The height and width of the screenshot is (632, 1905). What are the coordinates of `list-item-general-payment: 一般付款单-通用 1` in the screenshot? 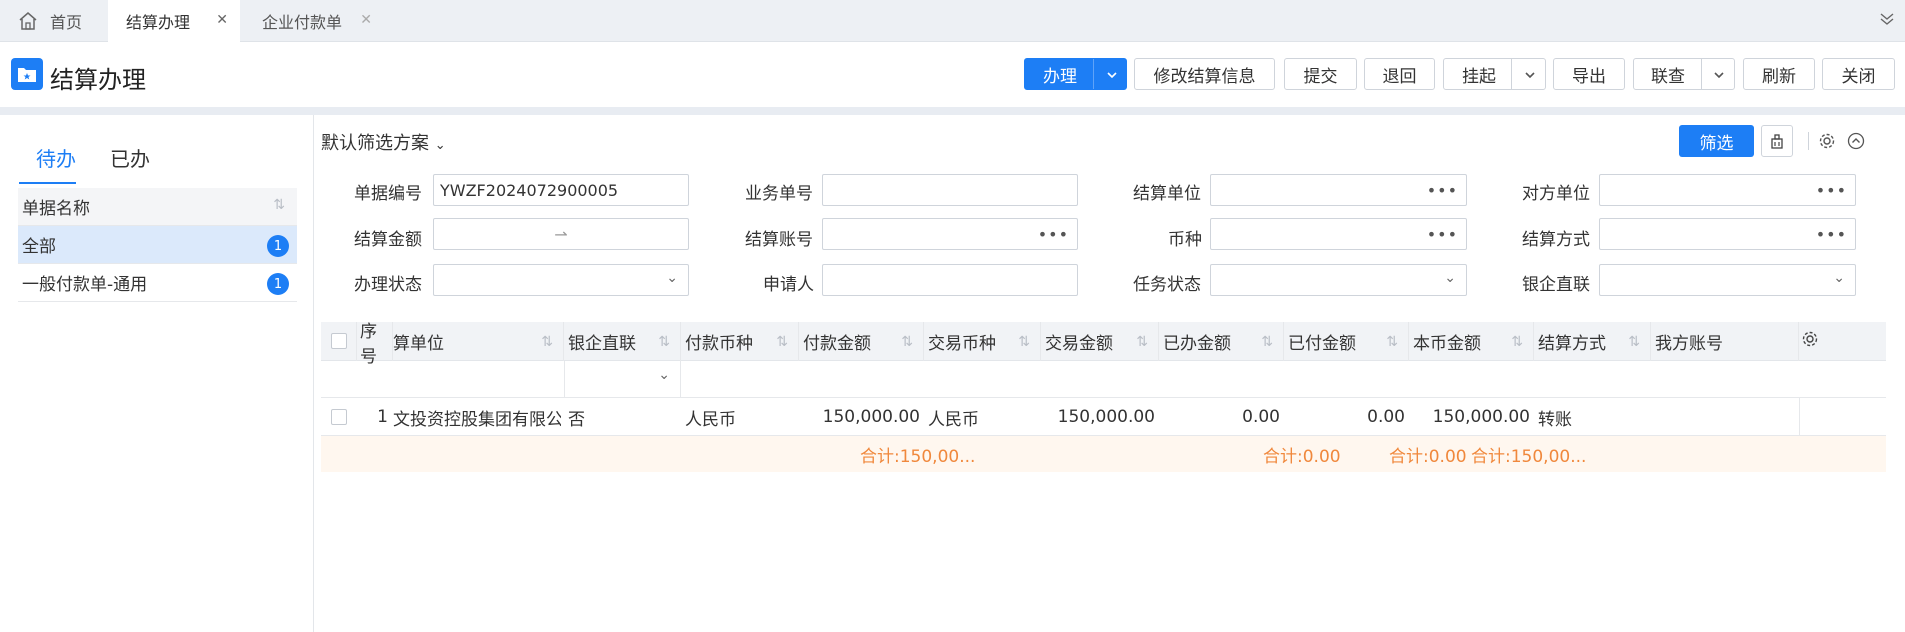 It's located at (157, 283).